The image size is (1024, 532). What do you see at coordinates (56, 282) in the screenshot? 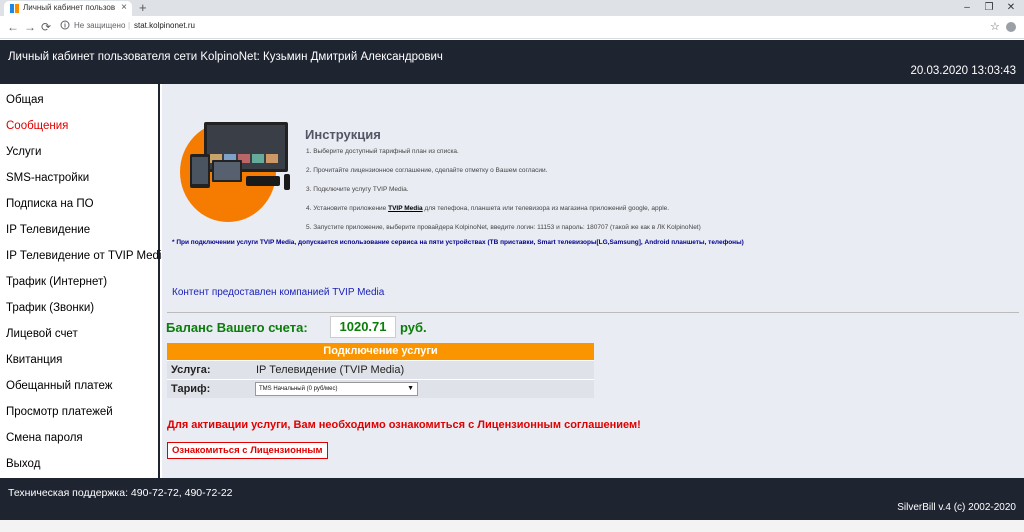
I see `sidebar-item-traffic-internet: Трафик (Интернет)` at bounding box center [56, 282].